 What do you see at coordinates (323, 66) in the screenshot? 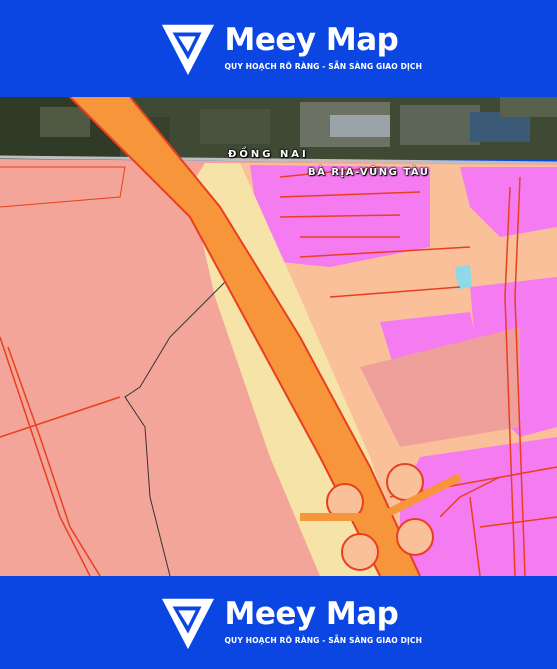
I see `brand-tagline: QUY HOẠCH RÕ RÀNG - SẴN SÀNG GIAO DỊCH` at bounding box center [323, 66].